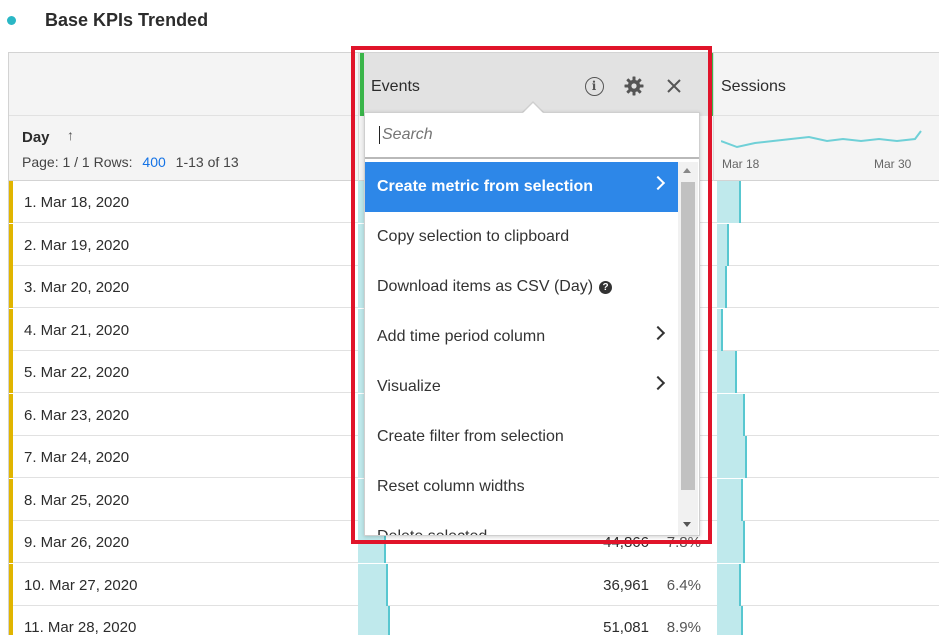  I want to click on menu-item-reset-column-widths: Reset column widths, so click(522, 487).